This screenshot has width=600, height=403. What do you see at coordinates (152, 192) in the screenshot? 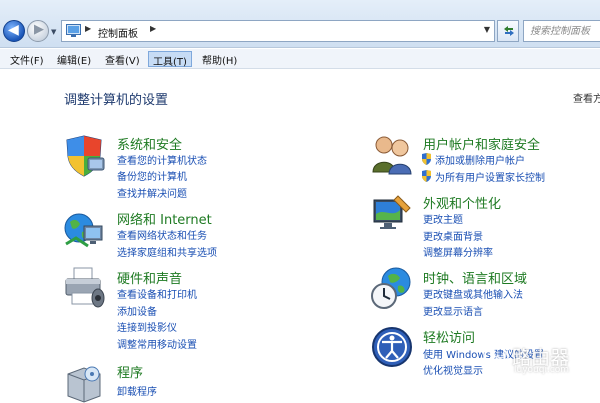
I see `link-troubleshoot: 查找并解决问题` at bounding box center [152, 192].